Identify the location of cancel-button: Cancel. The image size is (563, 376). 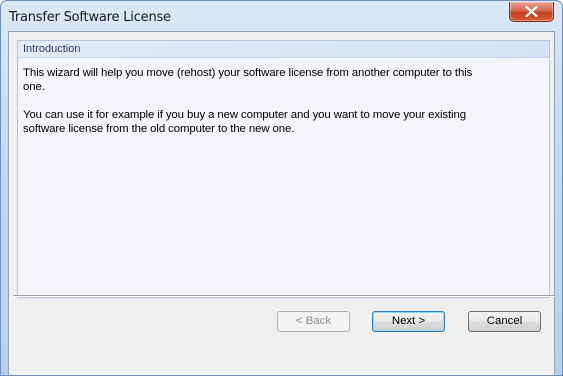
(504, 321).